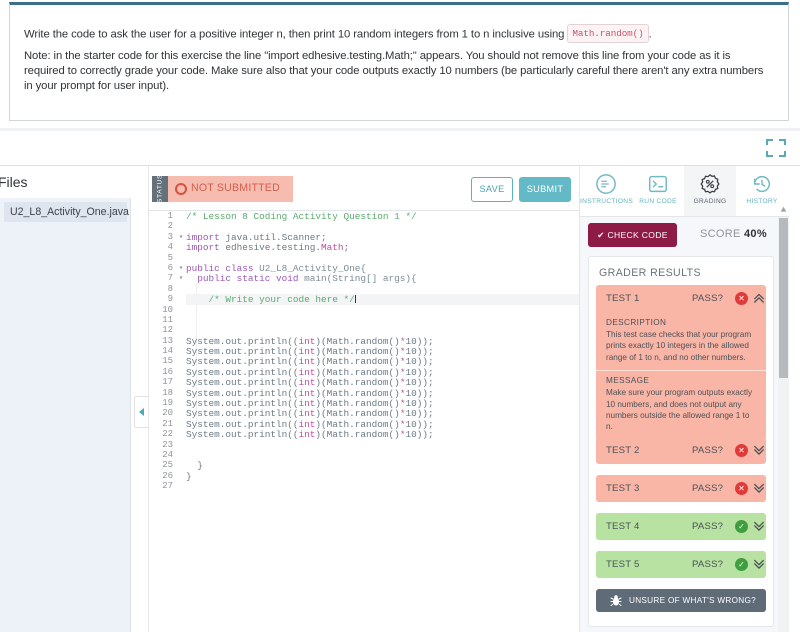  What do you see at coordinates (167, 434) in the screenshot?
I see `line-number: 22` at bounding box center [167, 434].